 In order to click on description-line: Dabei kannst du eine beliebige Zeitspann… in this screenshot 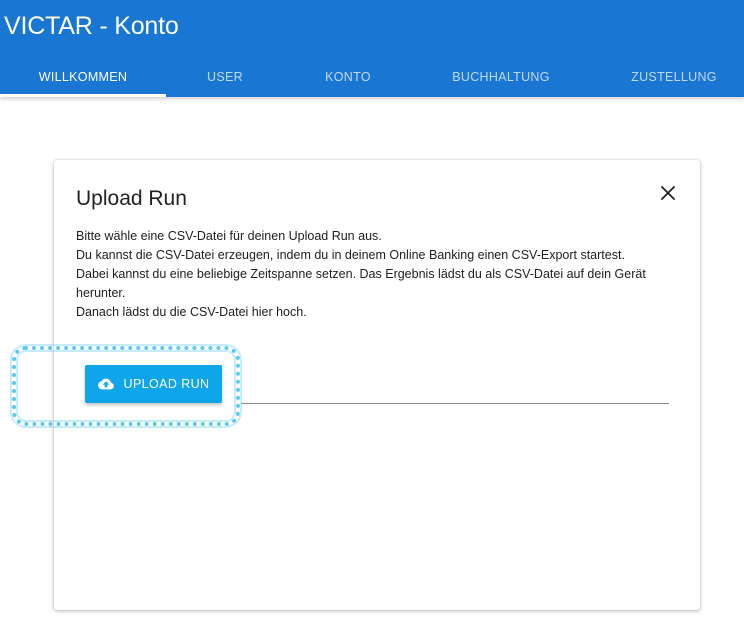, I will do `click(361, 274)`.